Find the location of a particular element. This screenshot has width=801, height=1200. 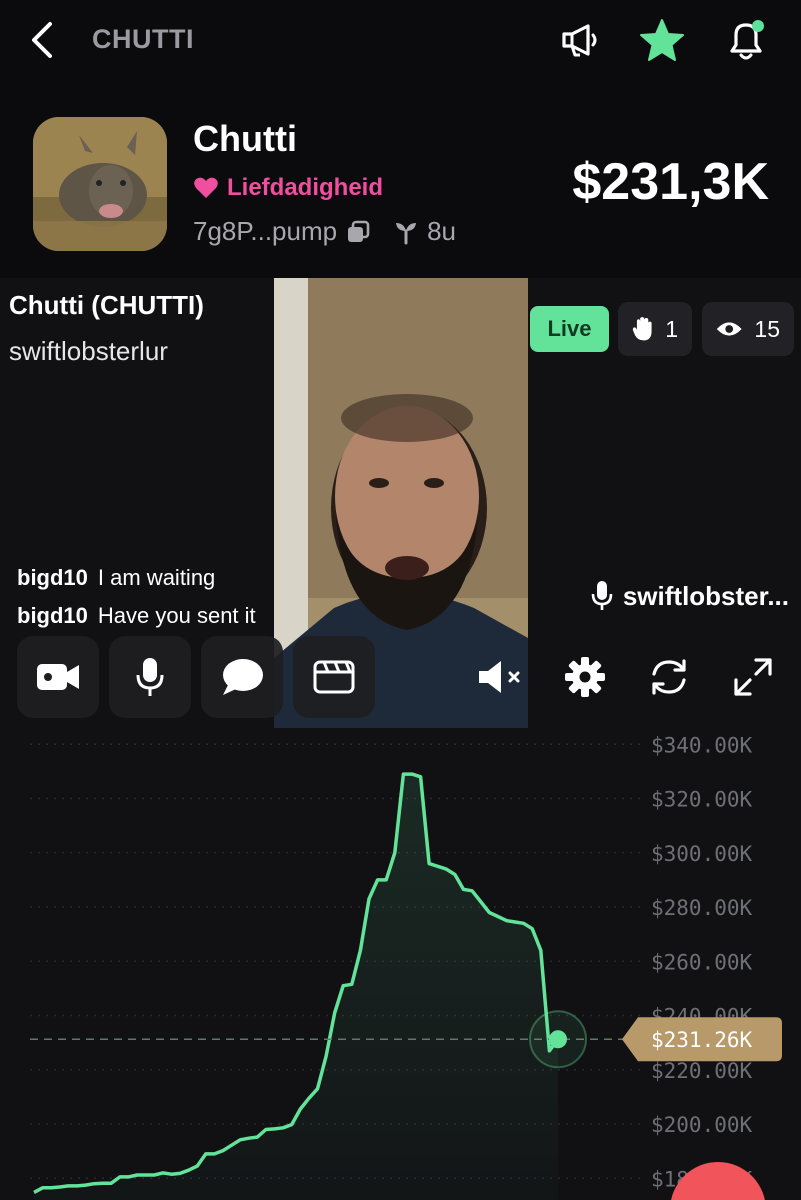

expand-icon is located at coordinates (753, 677).